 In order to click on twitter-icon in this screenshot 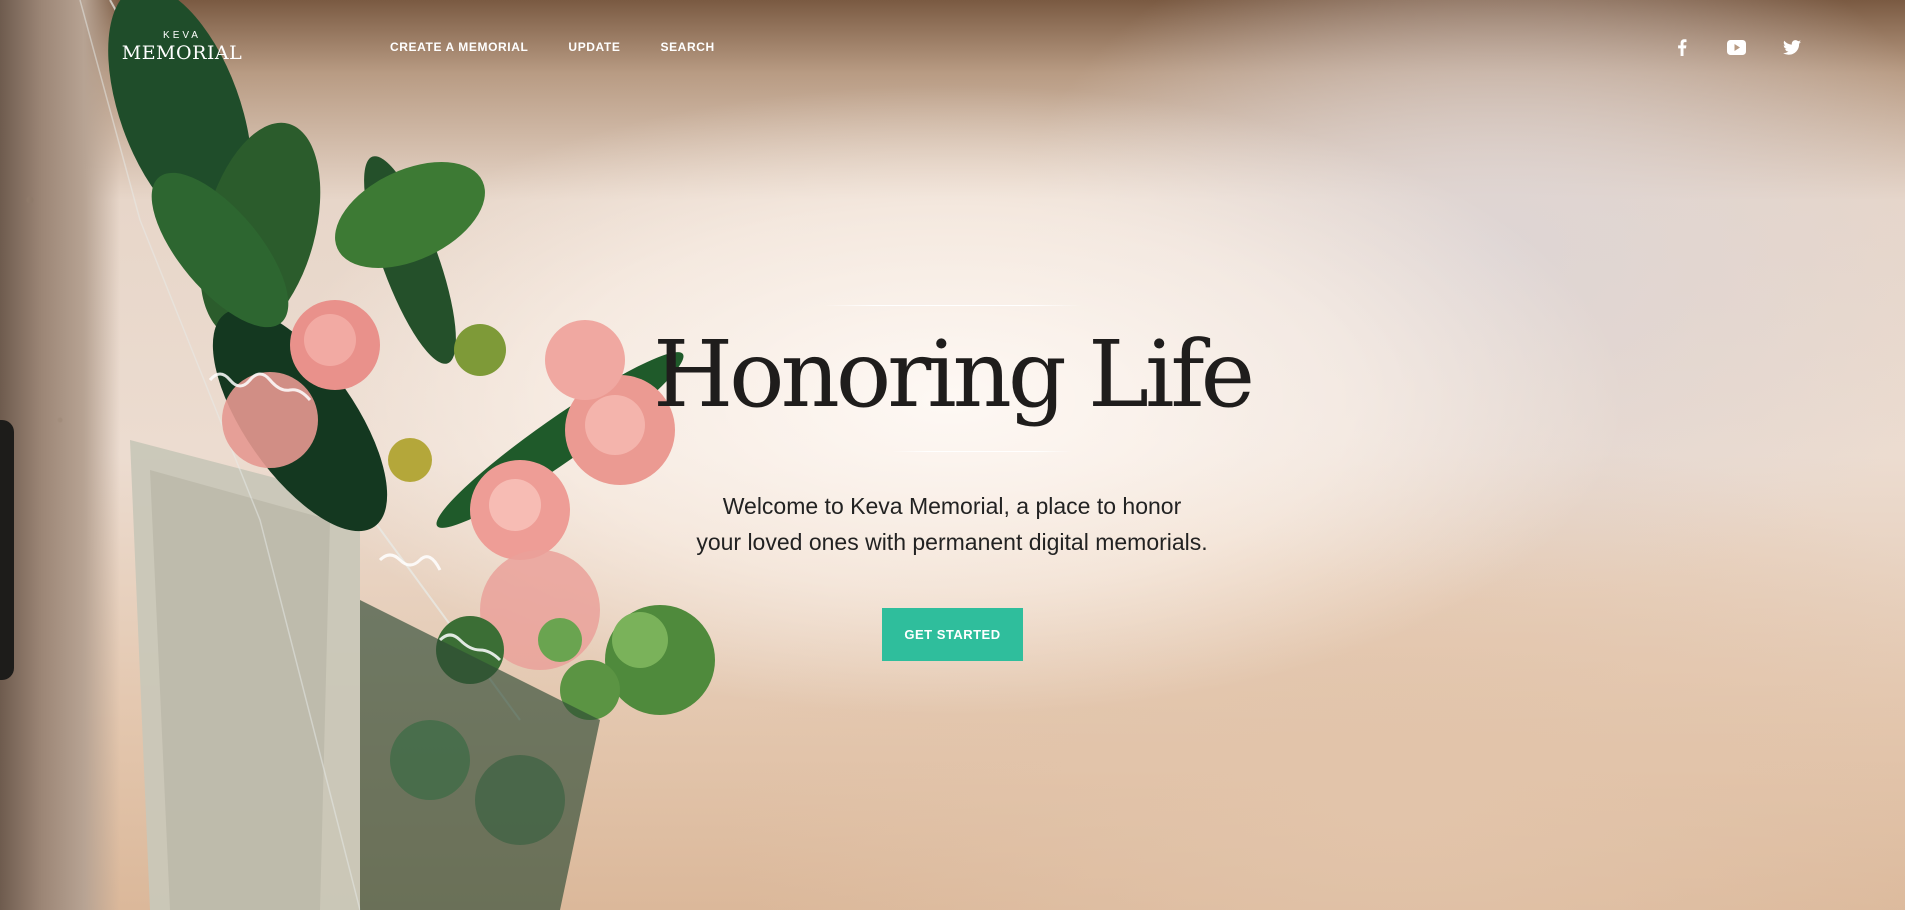, I will do `click(1792, 47)`.